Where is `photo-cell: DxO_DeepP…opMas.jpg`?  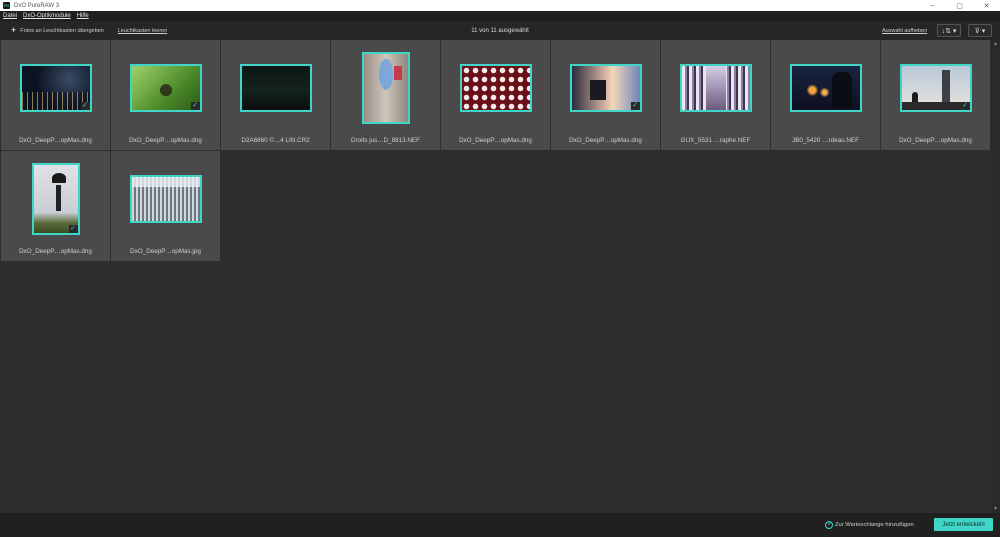 photo-cell: DxO_DeepP…opMas.jpg is located at coordinates (165, 206).